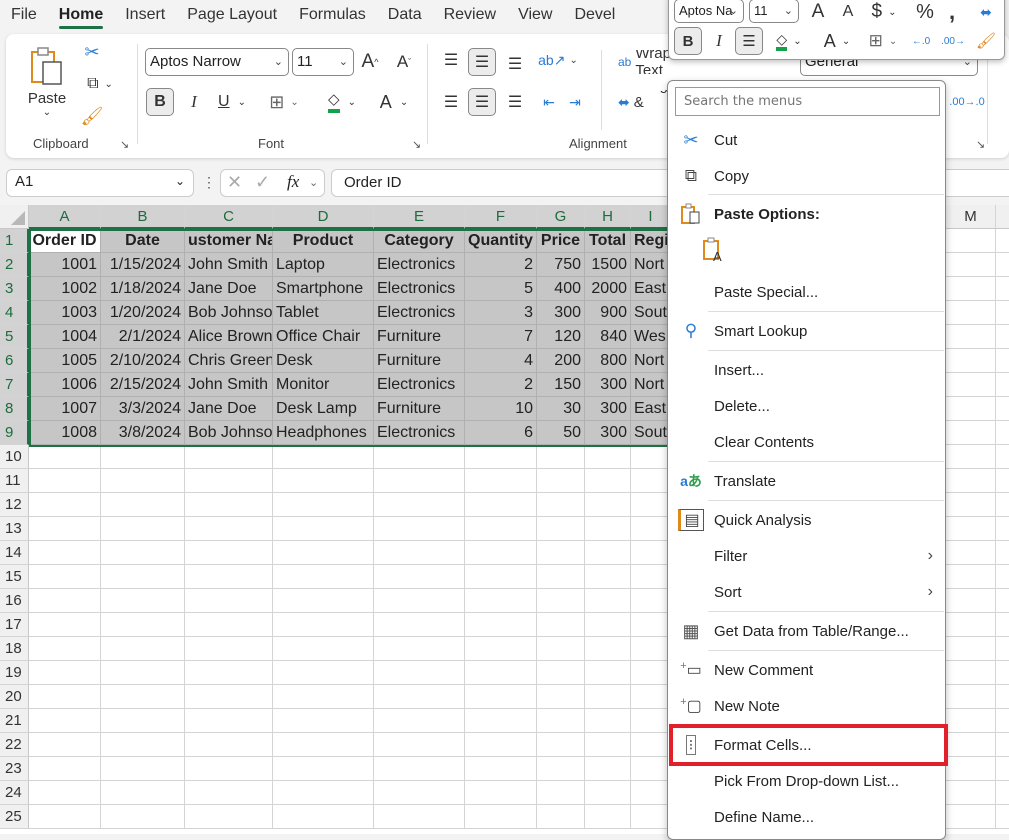 The height and width of the screenshot is (840, 1009). Describe the element at coordinates (608, 289) in the screenshot. I see `data-cell: 2000` at that location.